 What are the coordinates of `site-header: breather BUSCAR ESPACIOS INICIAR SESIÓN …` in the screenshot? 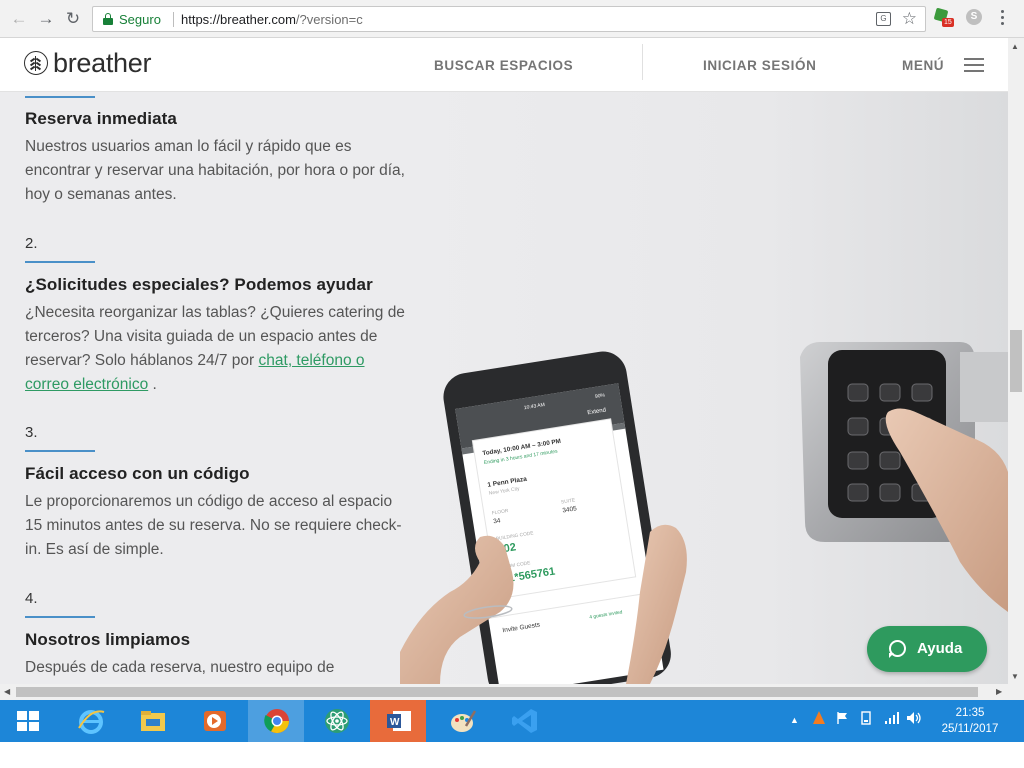 It's located at (504, 65).